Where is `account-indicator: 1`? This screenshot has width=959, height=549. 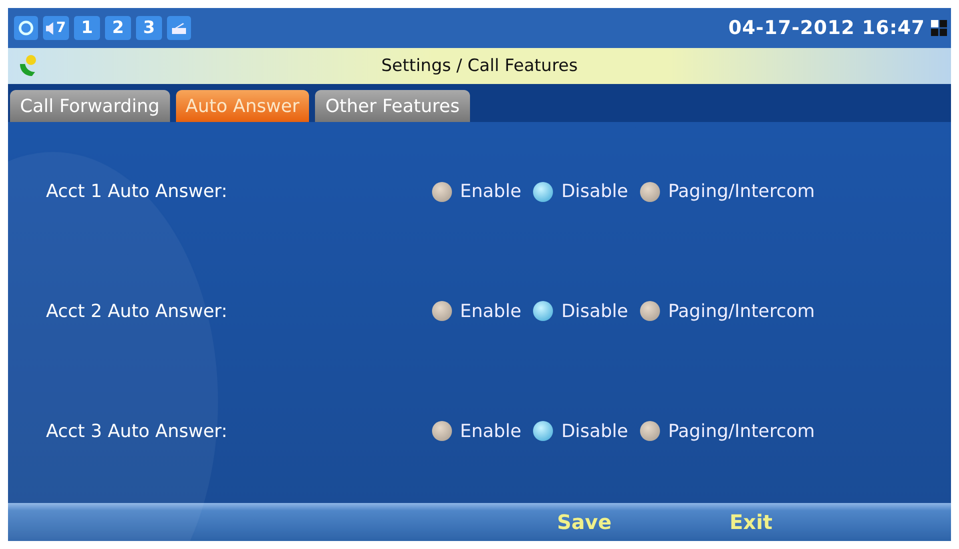 account-indicator: 1 is located at coordinates (87, 28).